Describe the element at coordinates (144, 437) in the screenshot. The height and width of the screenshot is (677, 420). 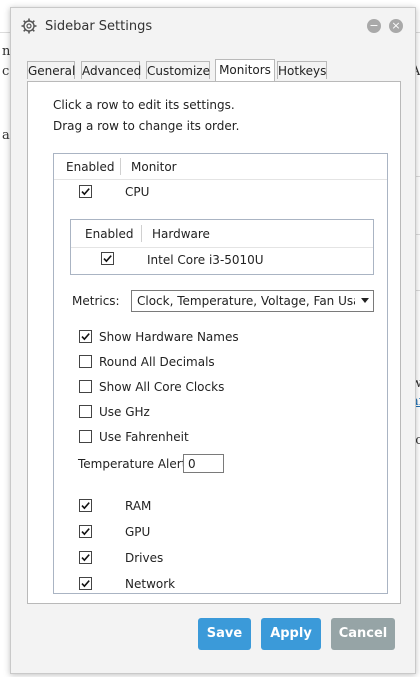
I see `option-label: Use Fahrenheit` at that location.